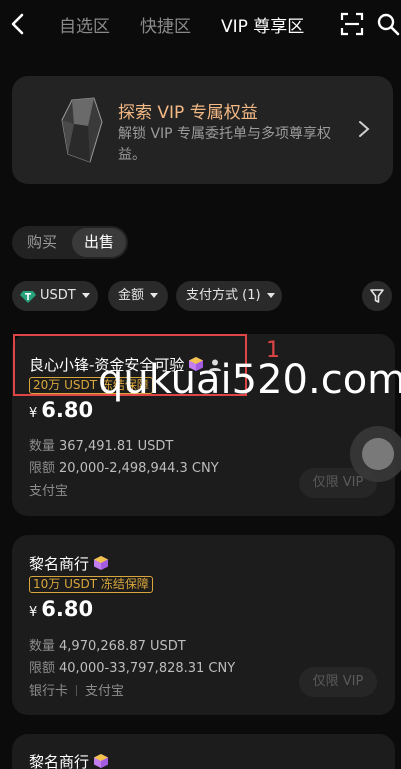 The image size is (401, 769). What do you see at coordinates (188, 113) in the screenshot?
I see `banner-title: 探索 VIP 专属权益` at bounding box center [188, 113].